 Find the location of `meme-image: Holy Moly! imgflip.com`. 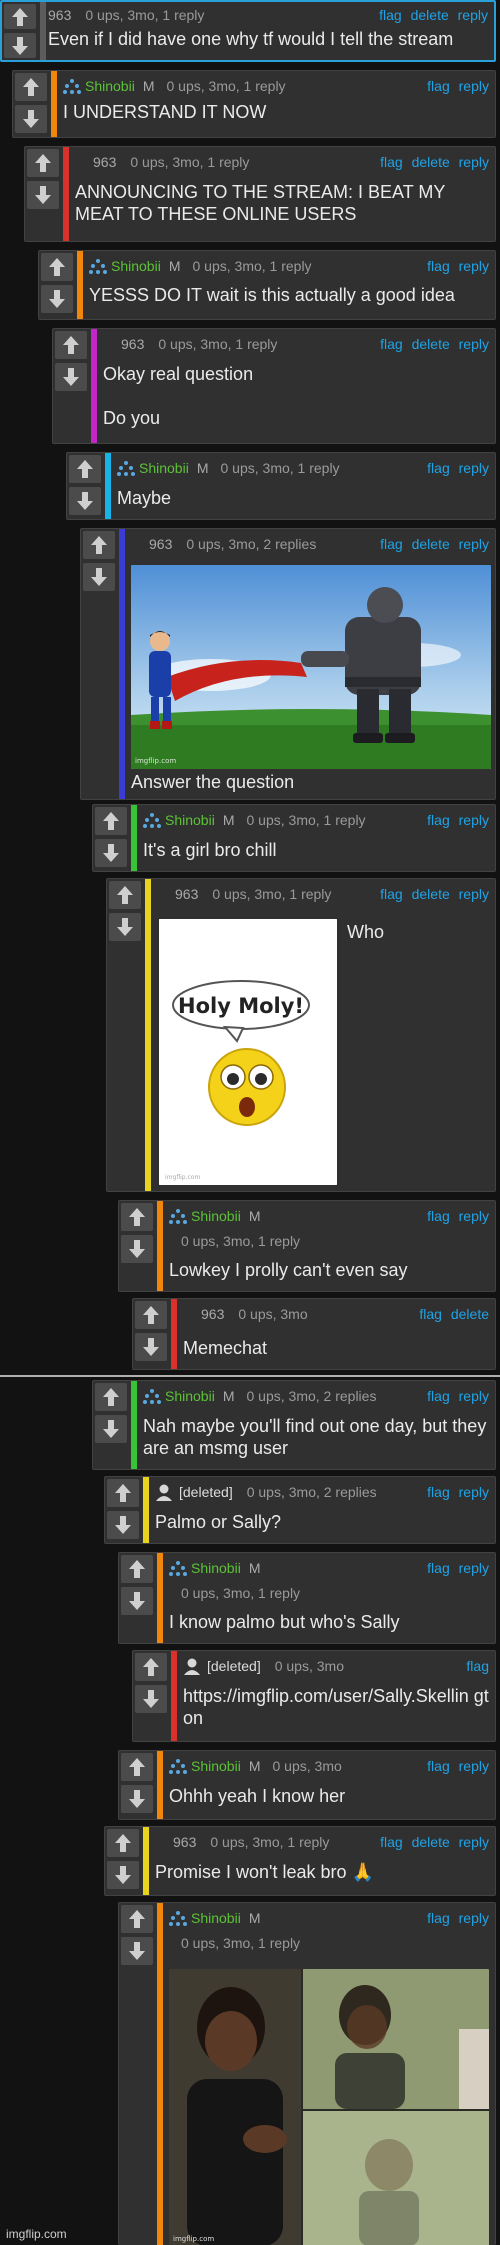

meme-image: Holy Moly! imgflip.com is located at coordinates (248, 1052).